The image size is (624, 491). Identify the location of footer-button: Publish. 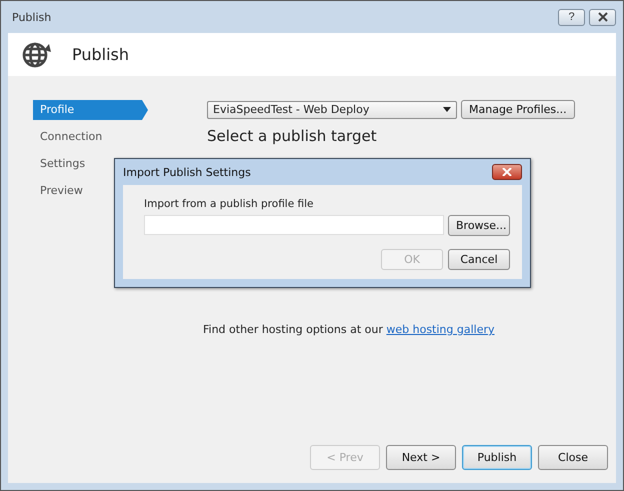
(497, 457).